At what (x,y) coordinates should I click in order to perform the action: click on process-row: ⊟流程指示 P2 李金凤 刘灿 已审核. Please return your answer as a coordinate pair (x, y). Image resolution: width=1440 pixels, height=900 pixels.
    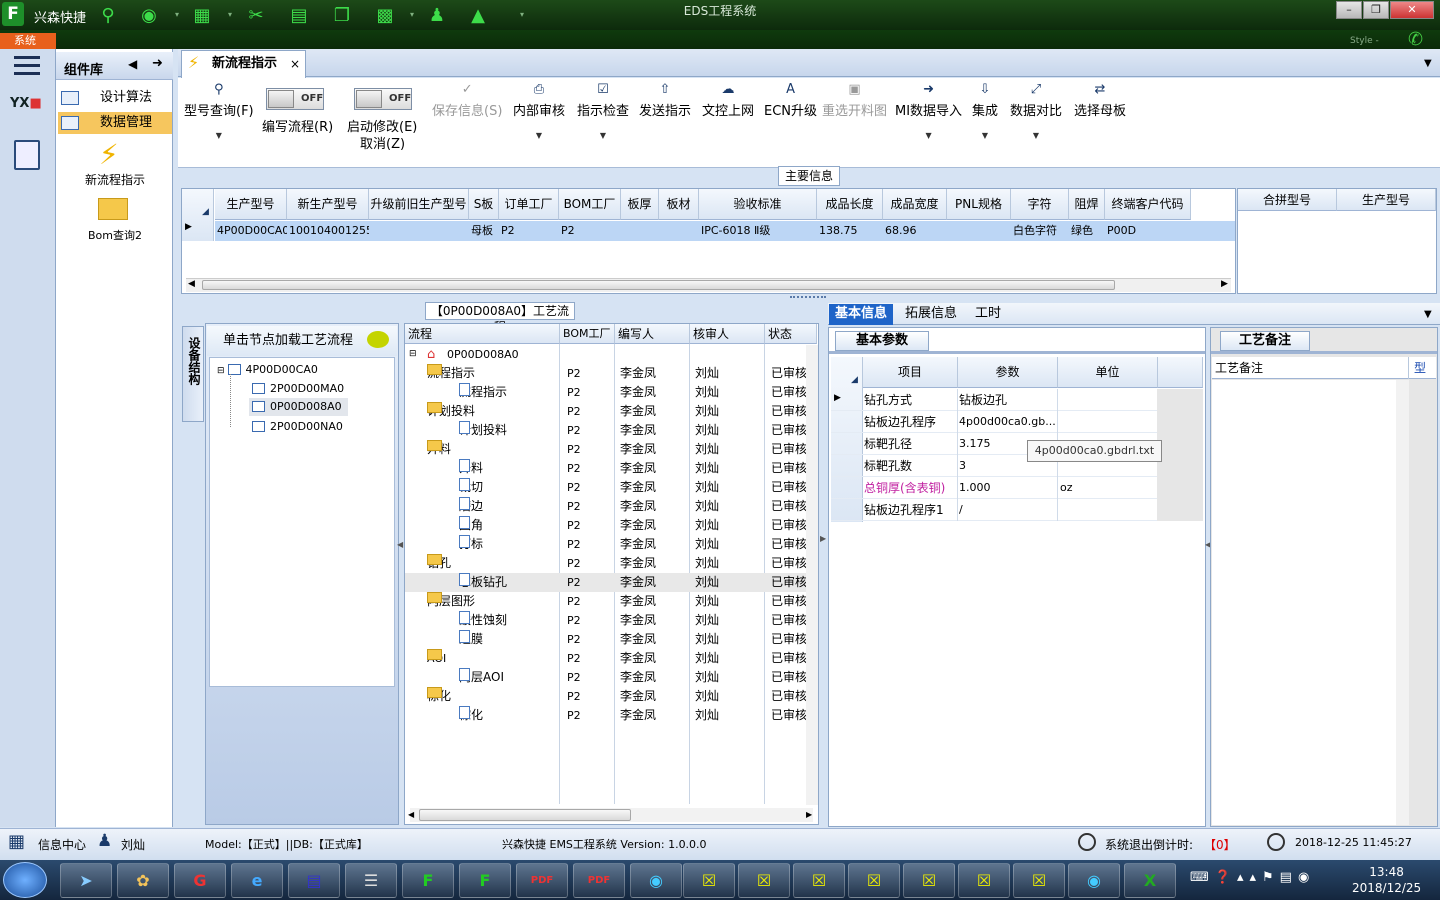
    Looking at the image, I should click on (611, 373).